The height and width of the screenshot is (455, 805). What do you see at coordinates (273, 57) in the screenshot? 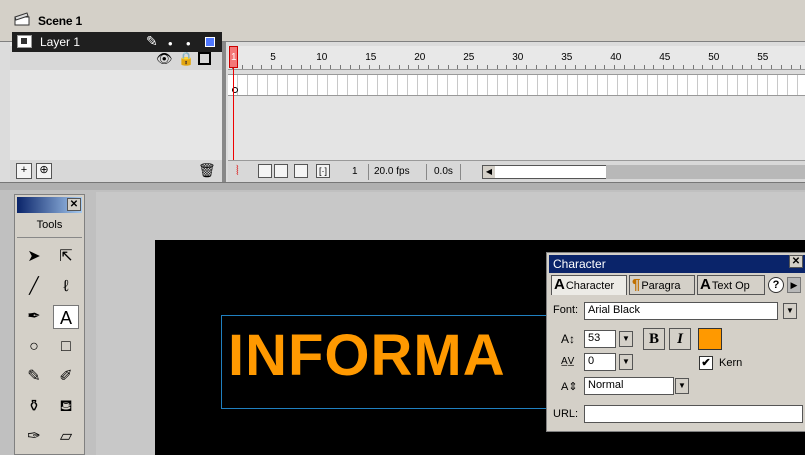
I see `ruler-number: 5` at bounding box center [273, 57].